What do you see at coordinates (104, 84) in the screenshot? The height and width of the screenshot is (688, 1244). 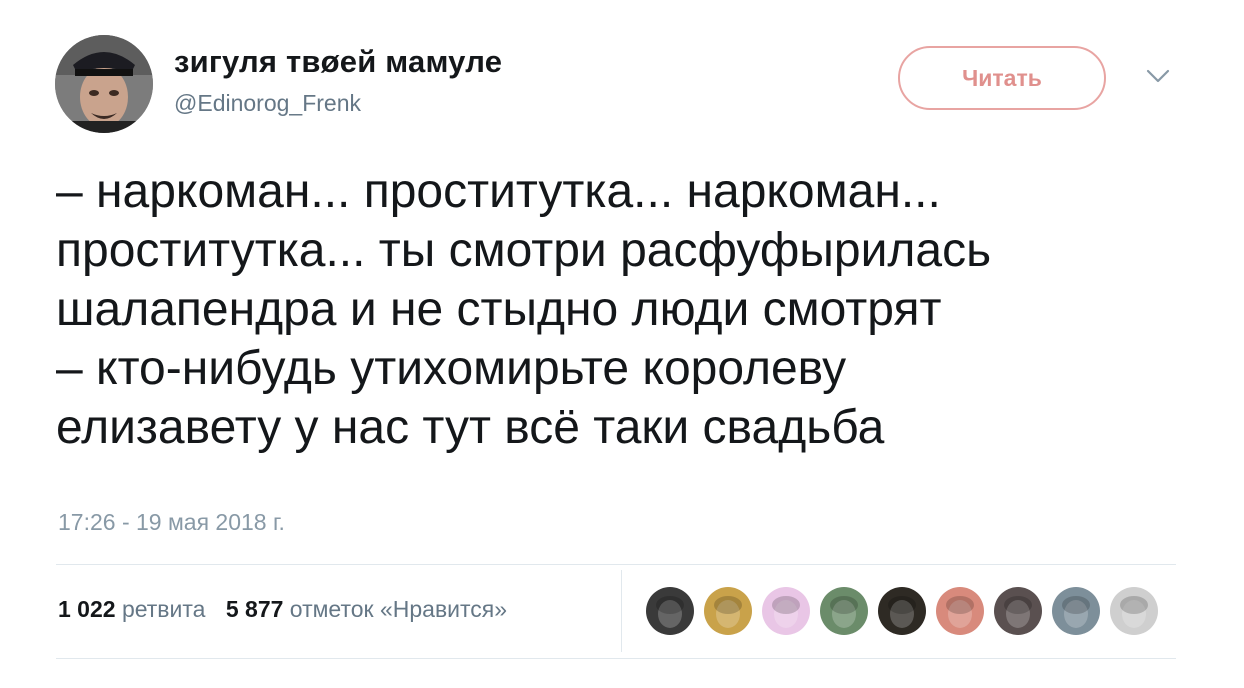 I see `author-avatar` at bounding box center [104, 84].